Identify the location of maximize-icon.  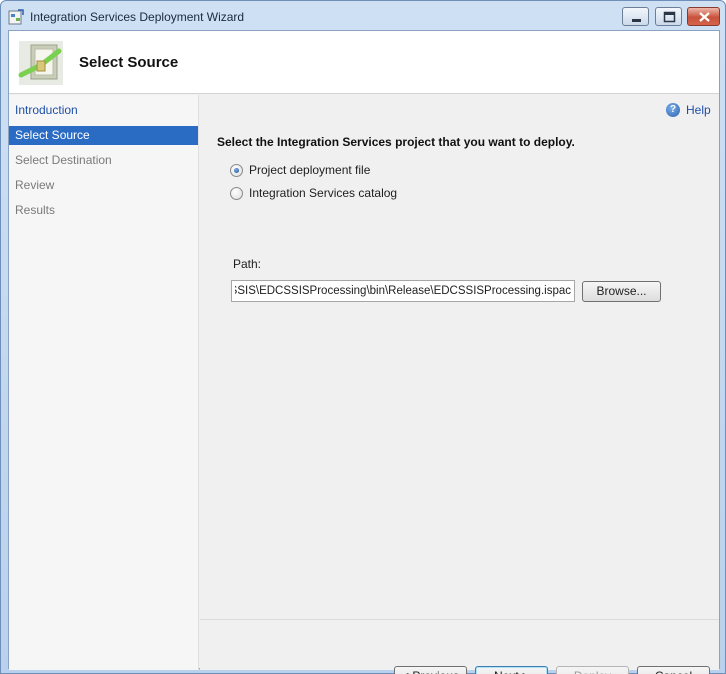
(669, 17).